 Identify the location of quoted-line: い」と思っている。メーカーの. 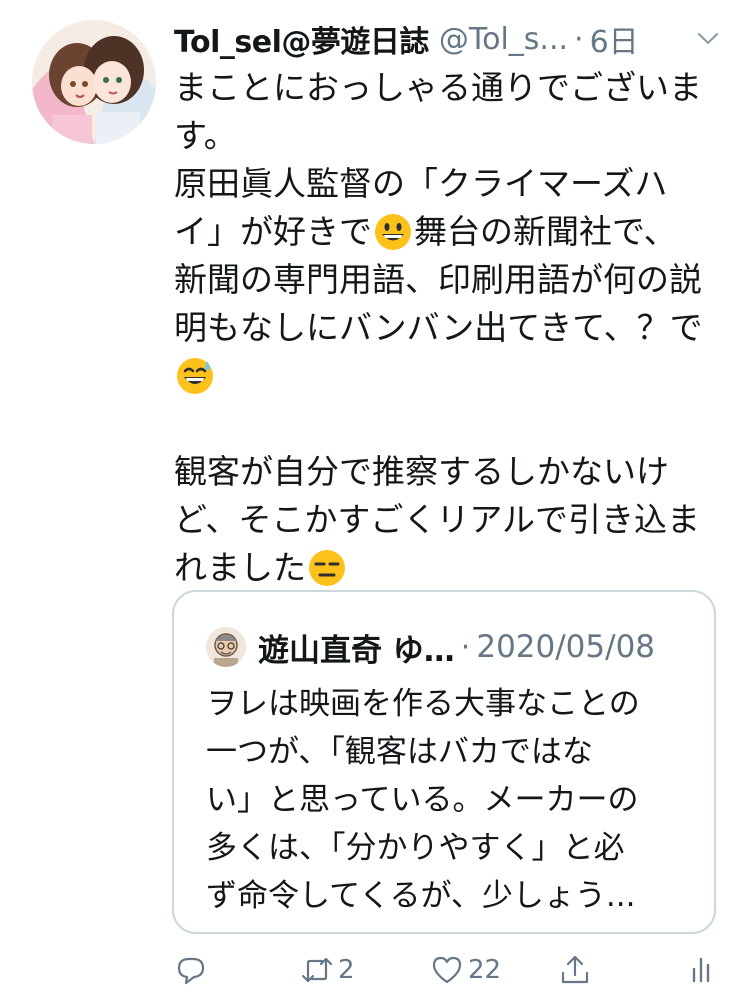
(422, 800).